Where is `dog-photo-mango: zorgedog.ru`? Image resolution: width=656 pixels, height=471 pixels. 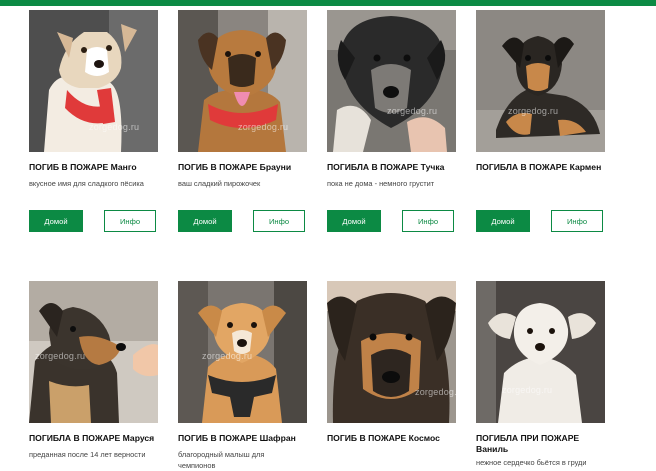 dog-photo-mango: zorgedog.ru is located at coordinates (93, 81).